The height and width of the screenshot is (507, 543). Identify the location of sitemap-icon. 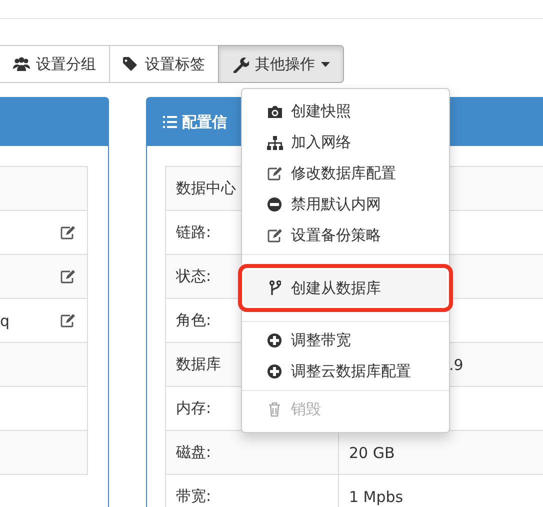
(274, 143).